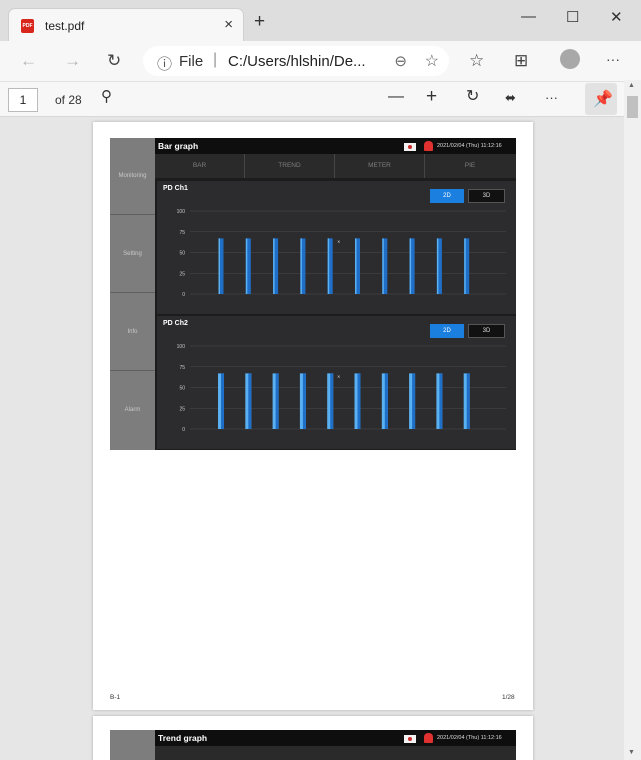 The height and width of the screenshot is (760, 641). I want to click on device-header-title: Trend graph, so click(183, 738).